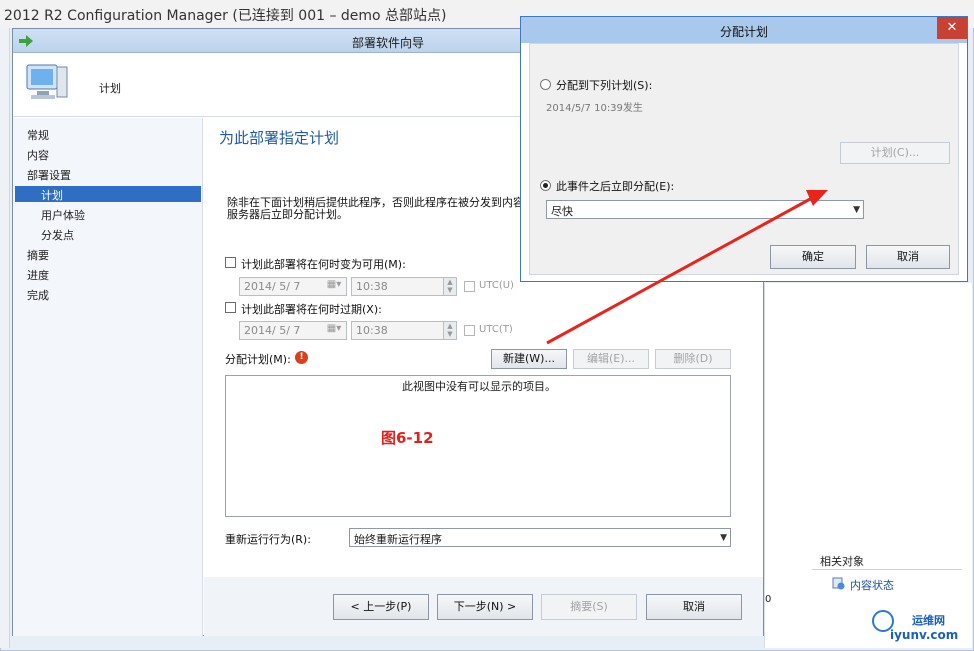 Image resolution: width=974 pixels, height=651 pixels. I want to click on ok-button: 确定, so click(813, 257).